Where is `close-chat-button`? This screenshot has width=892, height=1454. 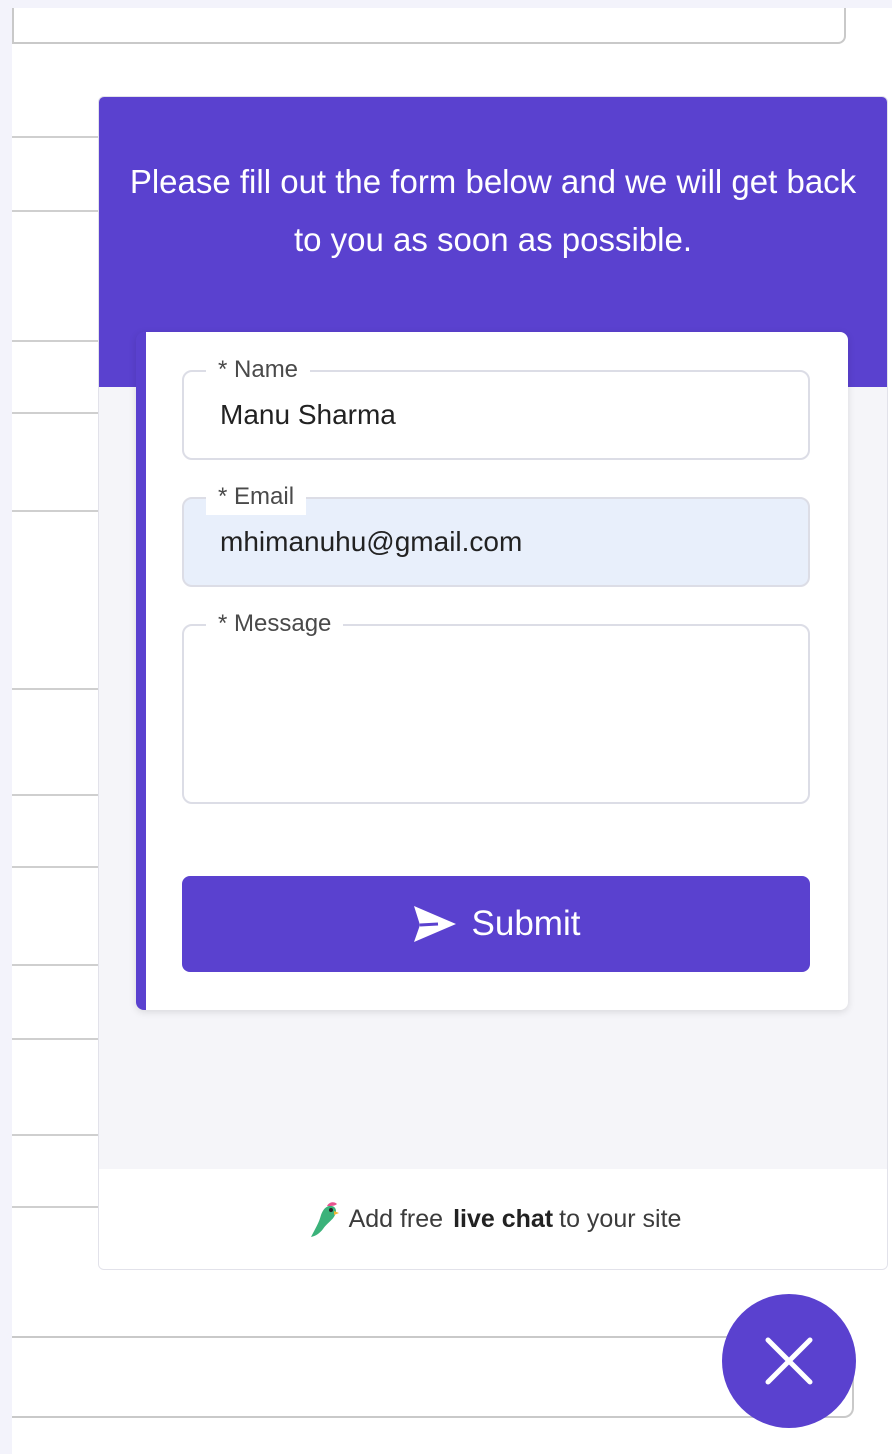
close-chat-button is located at coordinates (789, 1361).